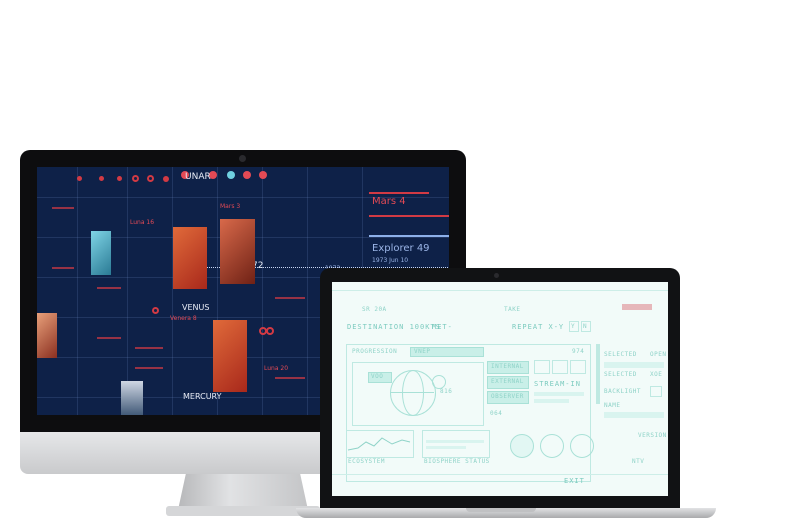  Describe the element at coordinates (620, 374) in the screenshot. I see `side-item-2: SELECTED` at that location.